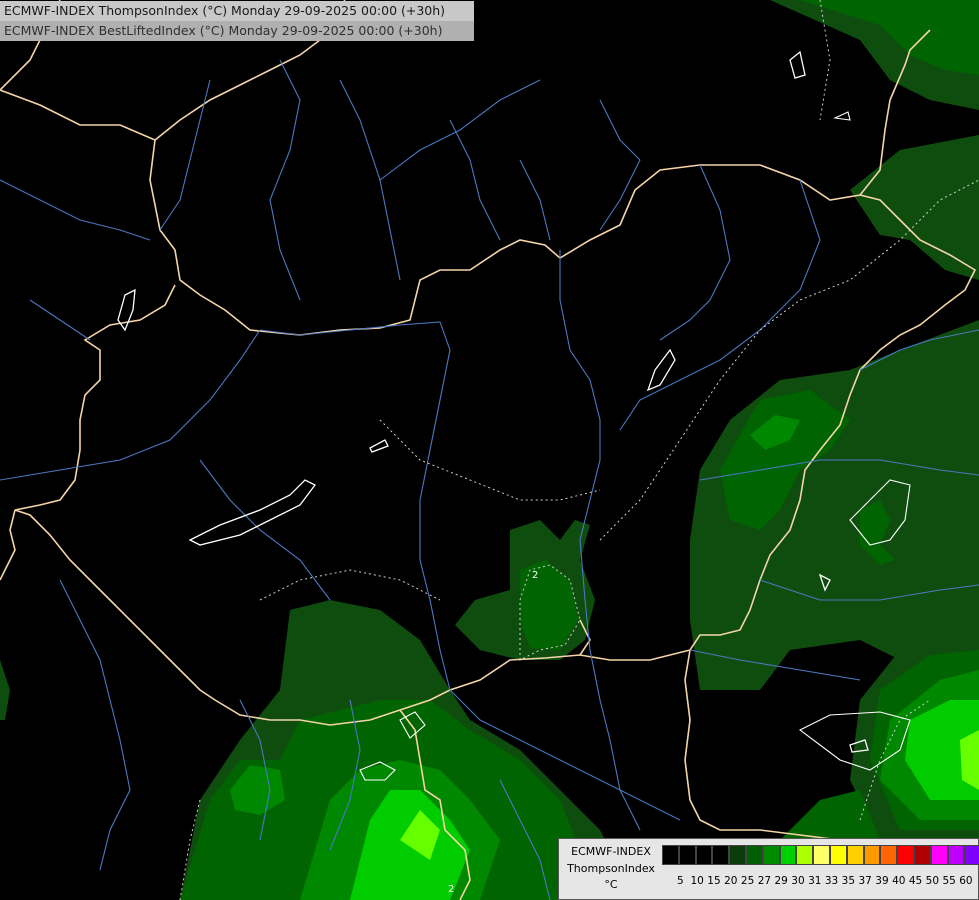 The width and height of the screenshot is (979, 900). What do you see at coordinates (949, 881) in the screenshot?
I see `legend-tick-label: 55` at bounding box center [949, 881].